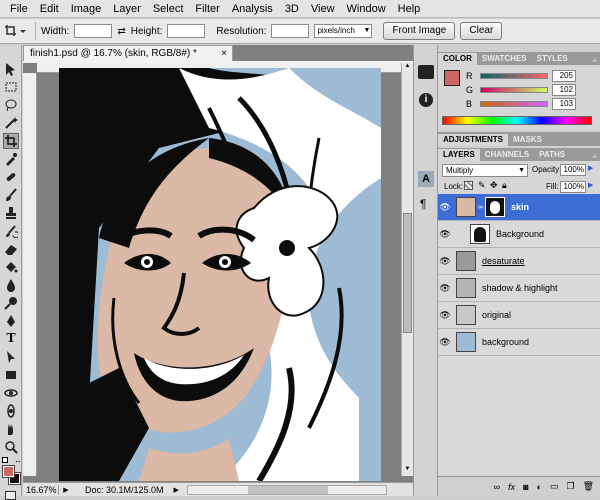 Image resolution: width=600 pixels, height=500 pixels. Describe the element at coordinates (11, 105) in the screenshot. I see `lasso-tool-icon` at that location.